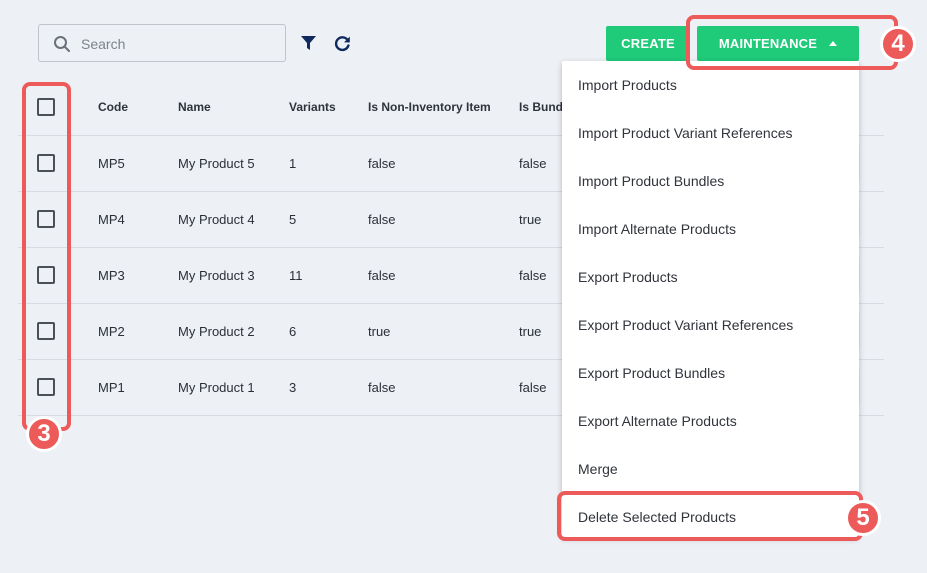 The image size is (927, 573). I want to click on cell-non-inventory: true, so click(379, 331).